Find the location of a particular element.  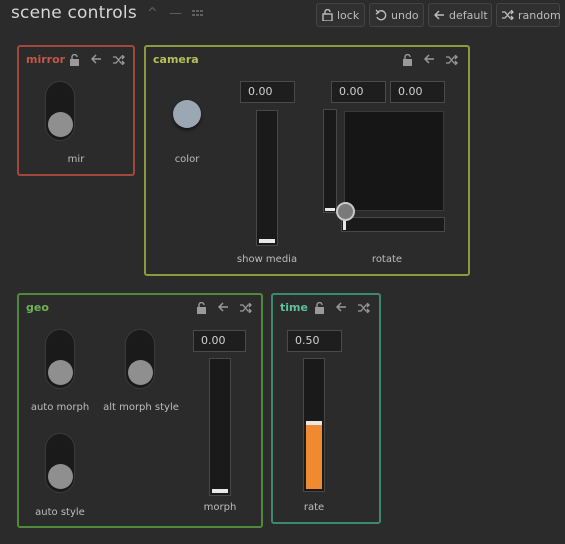

show-media-slider is located at coordinates (267, 178).